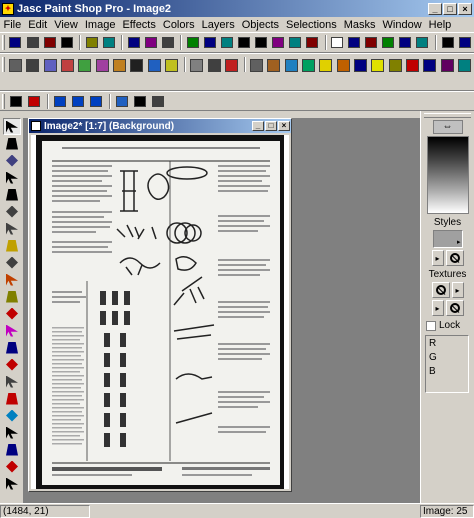  What do you see at coordinates (102, 65) in the screenshot?
I see `effect-6-icon` at bounding box center [102, 65].